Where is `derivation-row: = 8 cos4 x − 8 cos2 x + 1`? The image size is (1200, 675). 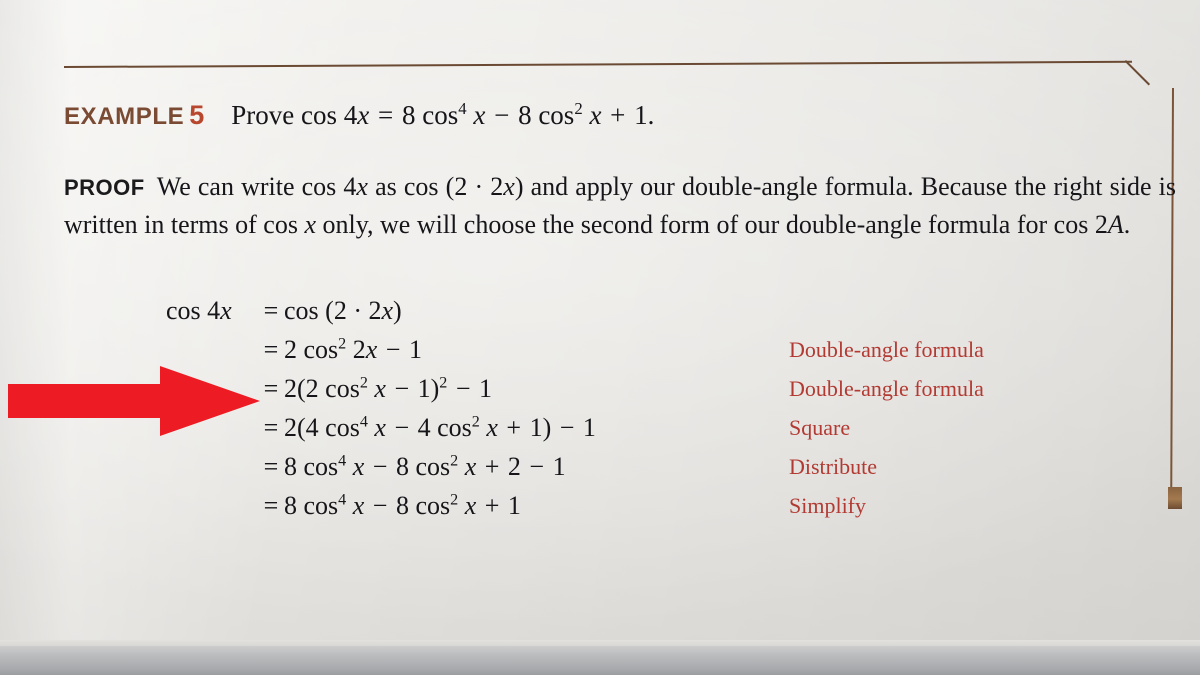
derivation-row: = 8 cos4 x − 8 cos2 x + 1 is located at coordinates (476, 510).